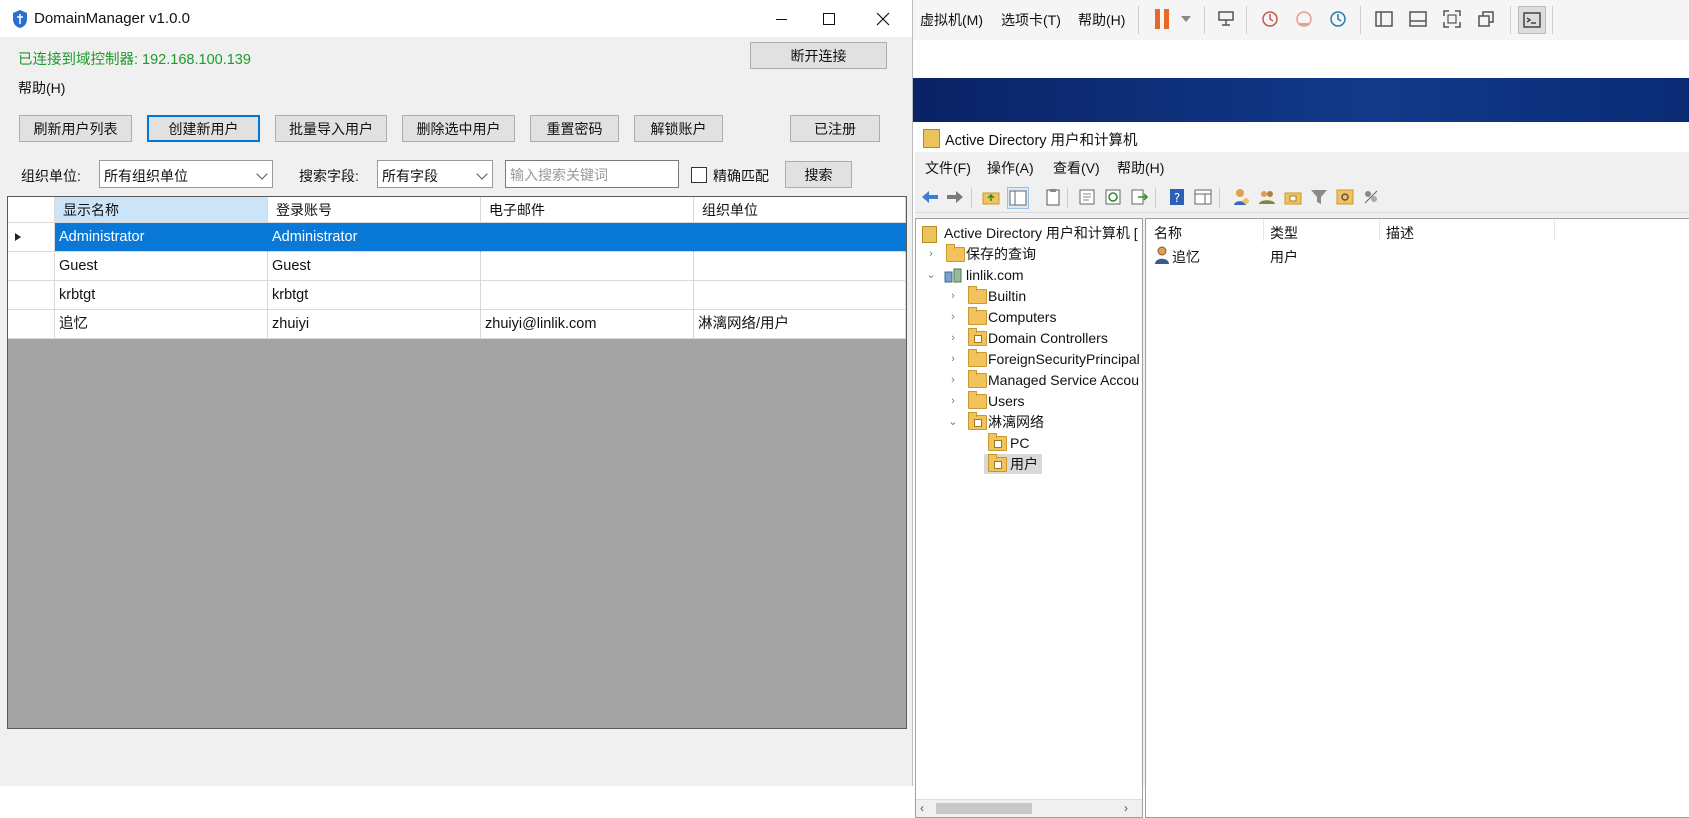 This screenshot has width=1689, height=818. What do you see at coordinates (161, 324) in the screenshot?
I see `cell-display-name: 追忆` at bounding box center [161, 324].